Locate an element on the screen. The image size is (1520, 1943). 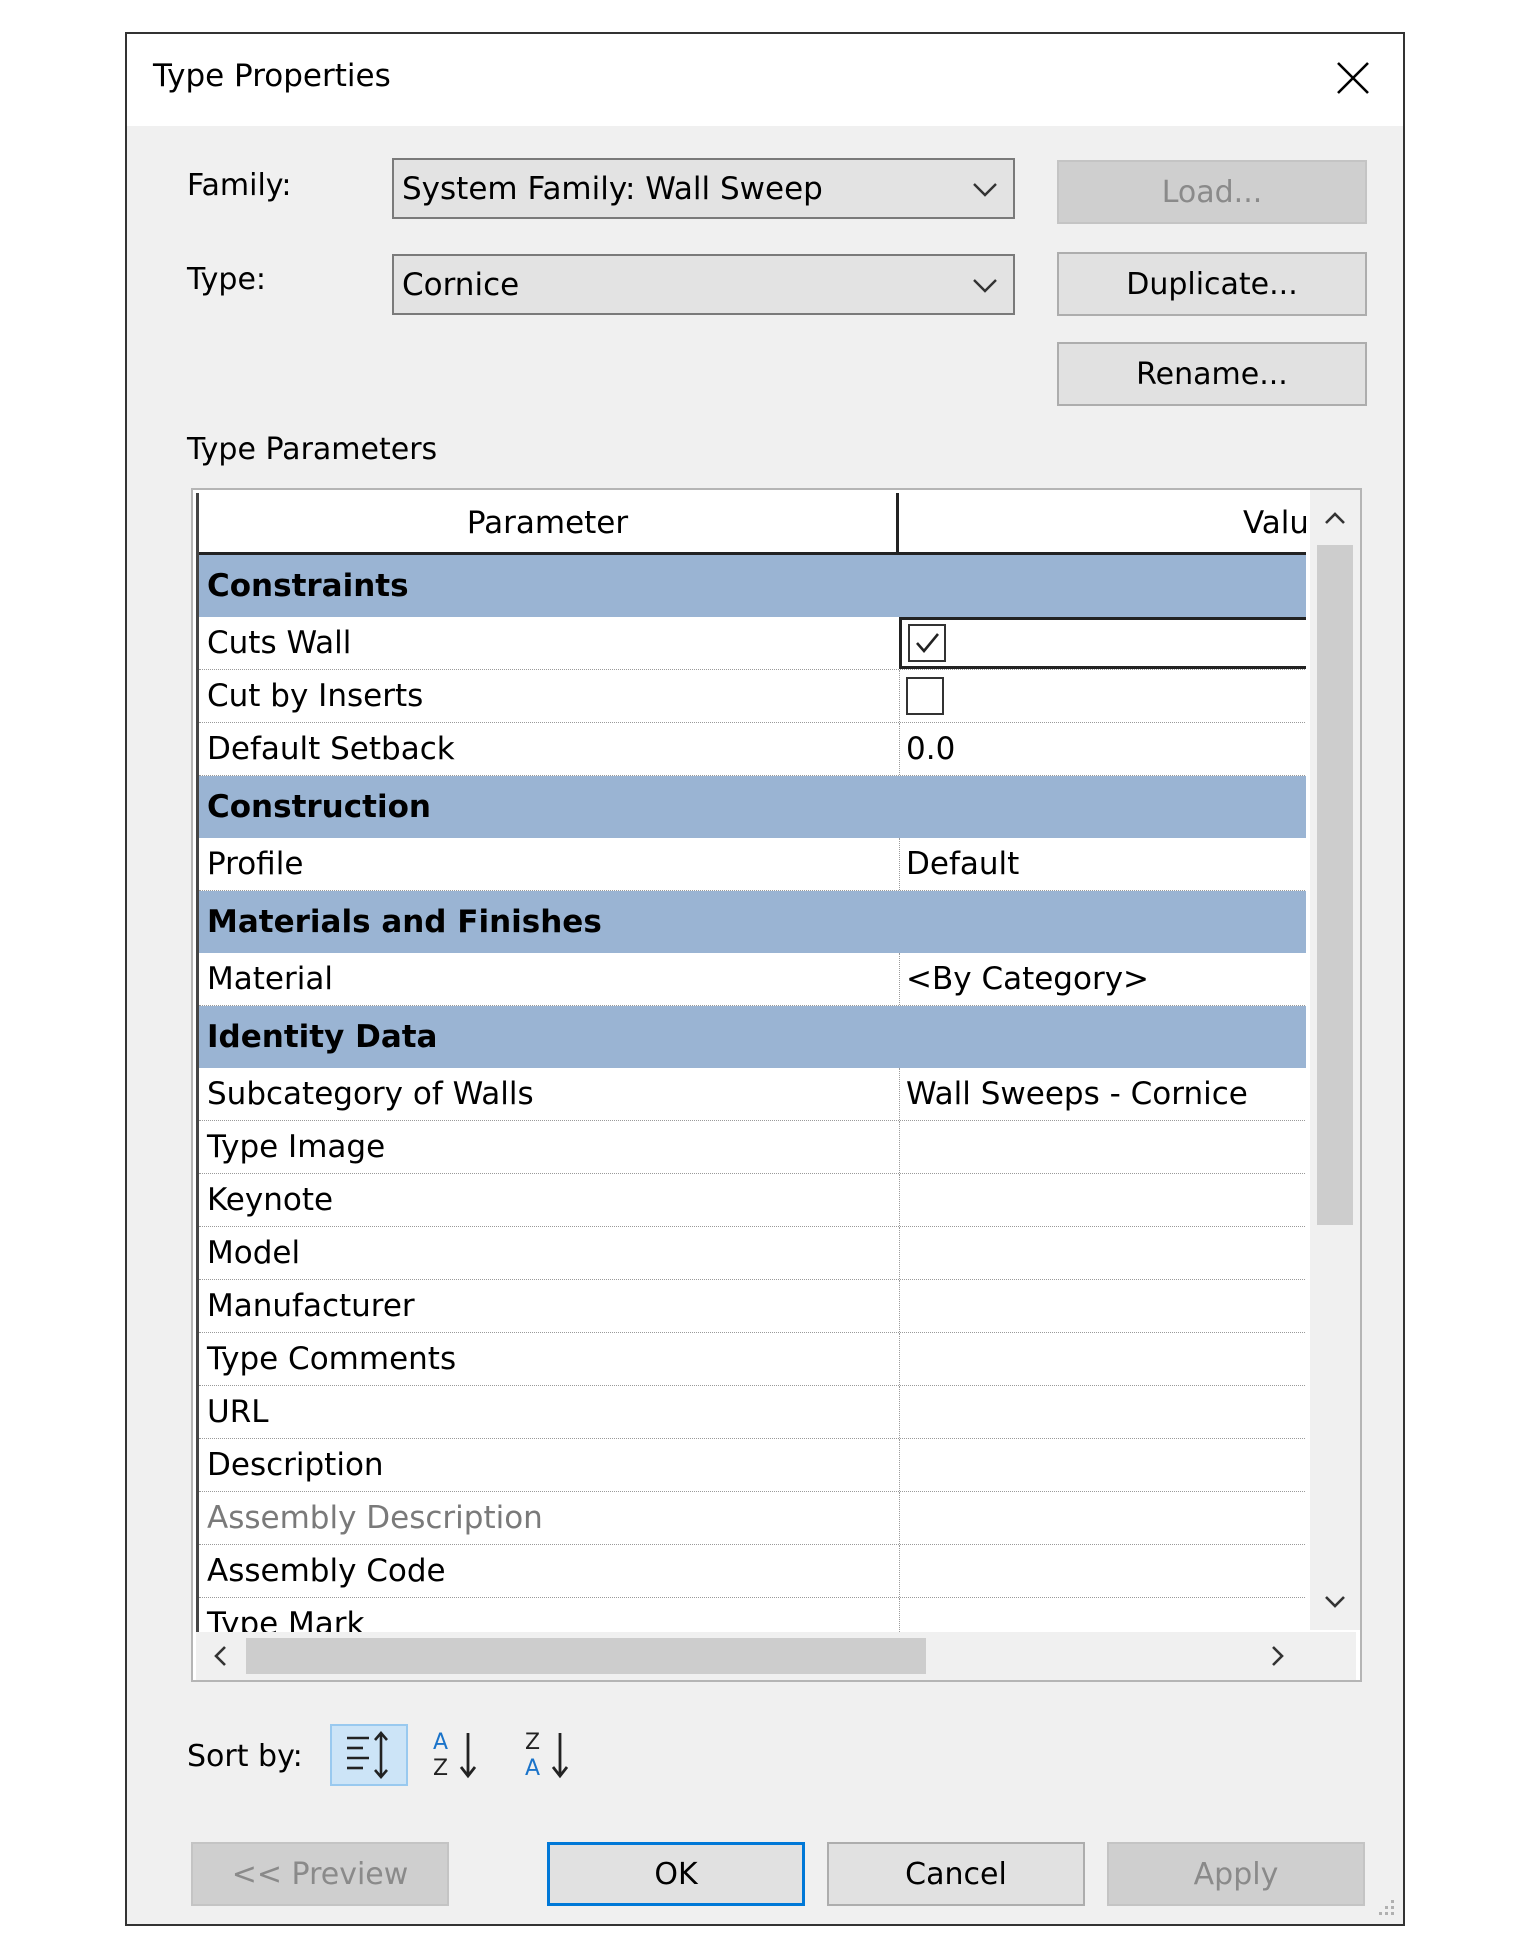
header-value: Valu is located at coordinates (1104, 522).